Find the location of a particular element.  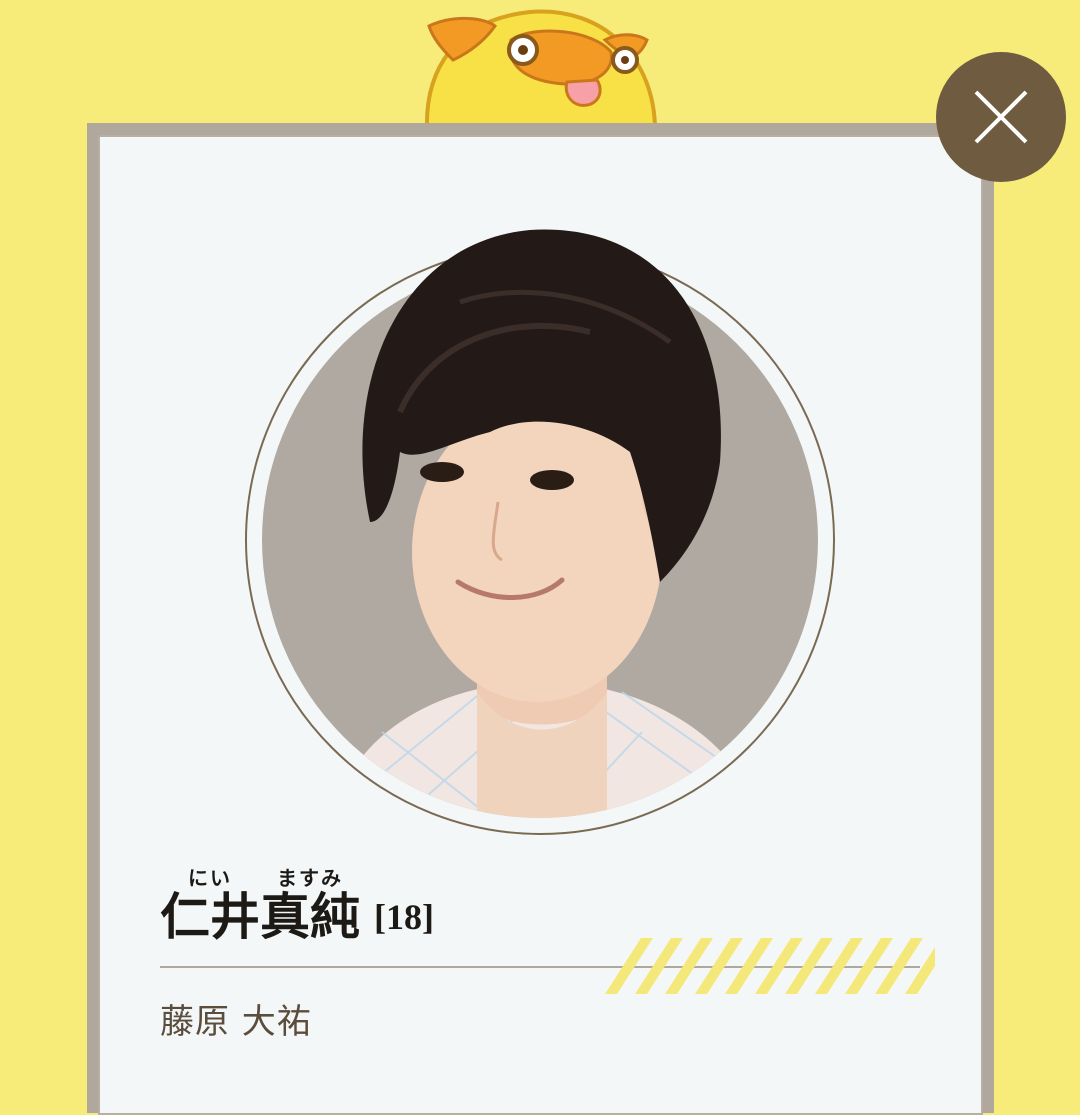

character-name: にい 仁井 ますみ 真純 [18] is located at coordinates (297, 906).